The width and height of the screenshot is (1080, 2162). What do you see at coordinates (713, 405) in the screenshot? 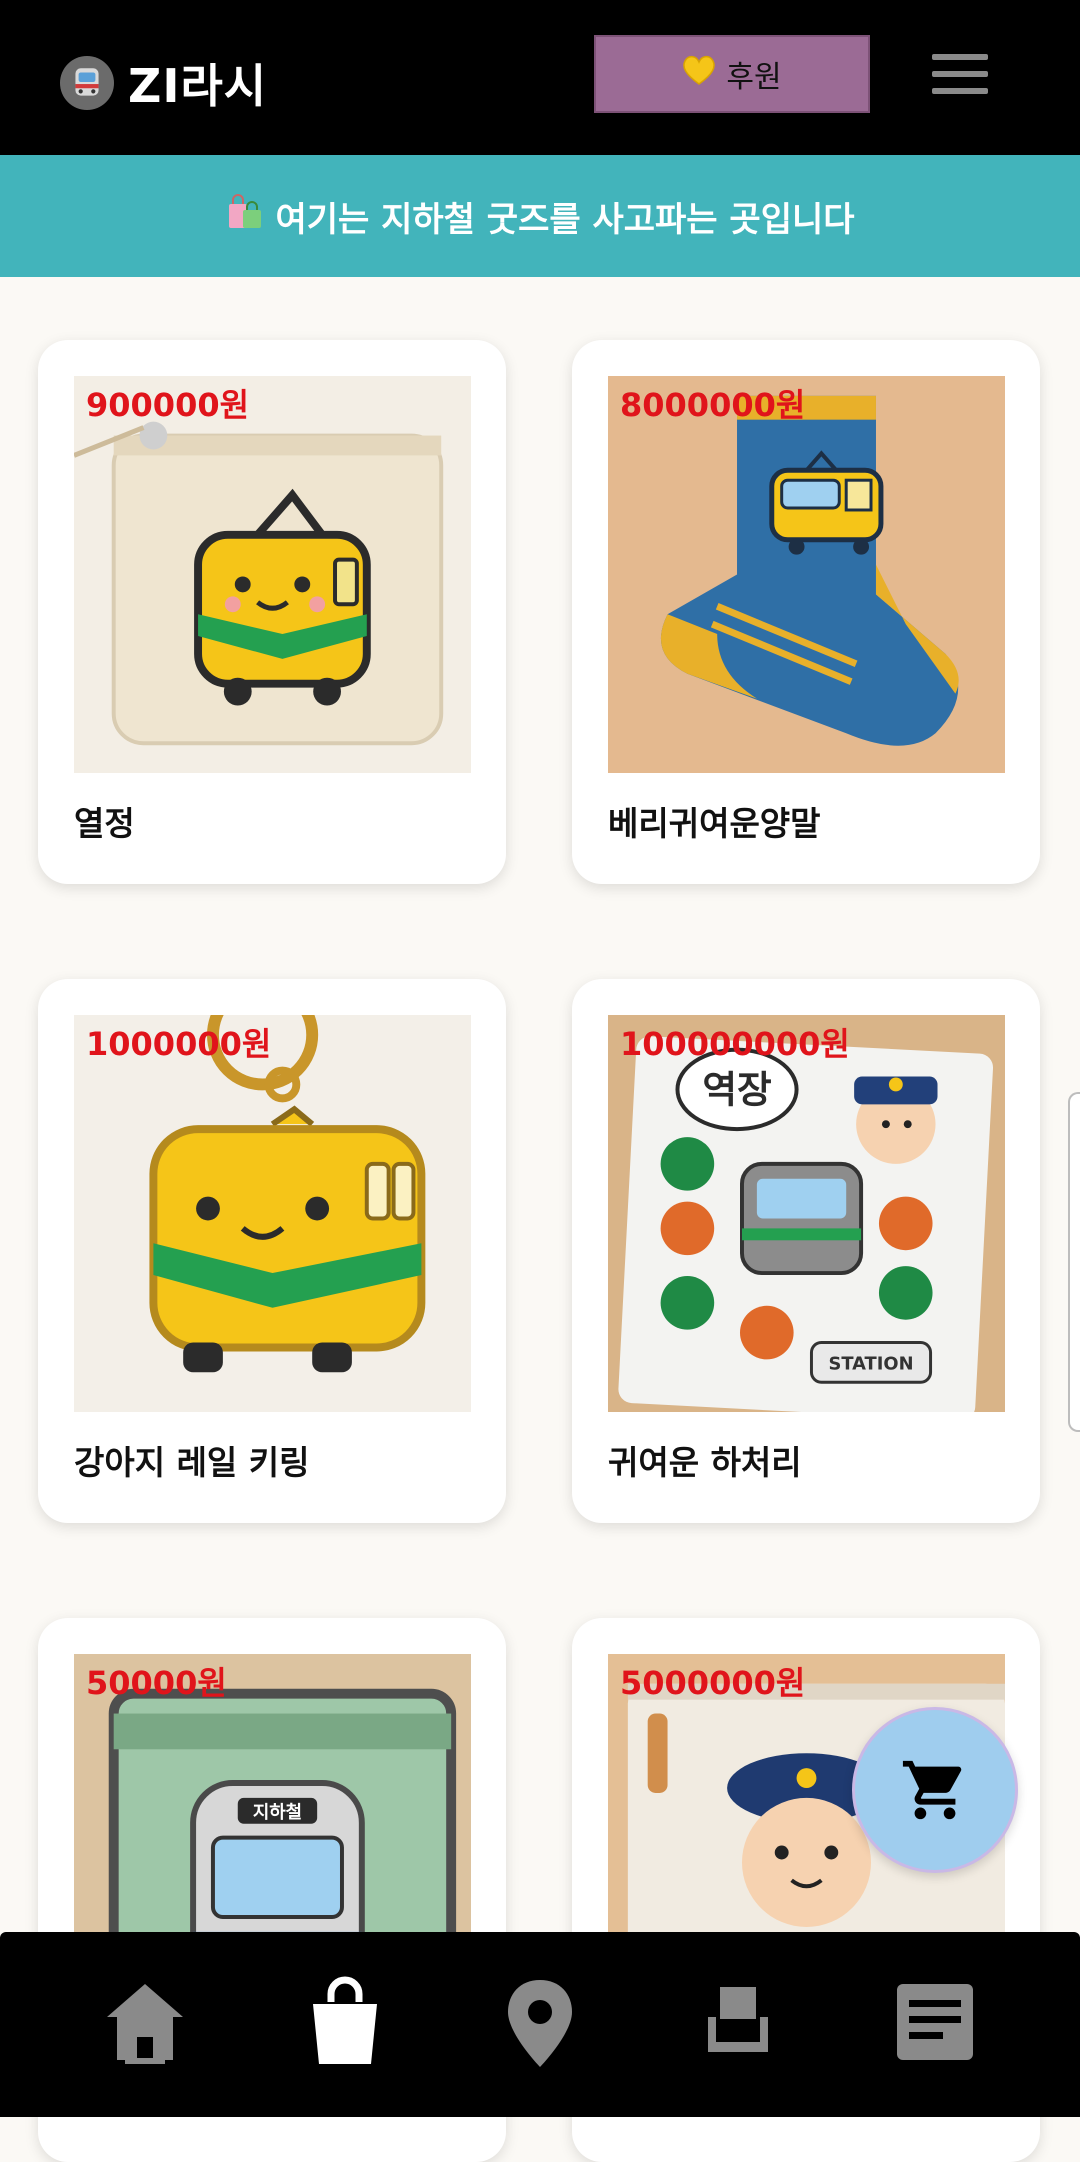
I see `product-price: 8000000원` at bounding box center [713, 405].